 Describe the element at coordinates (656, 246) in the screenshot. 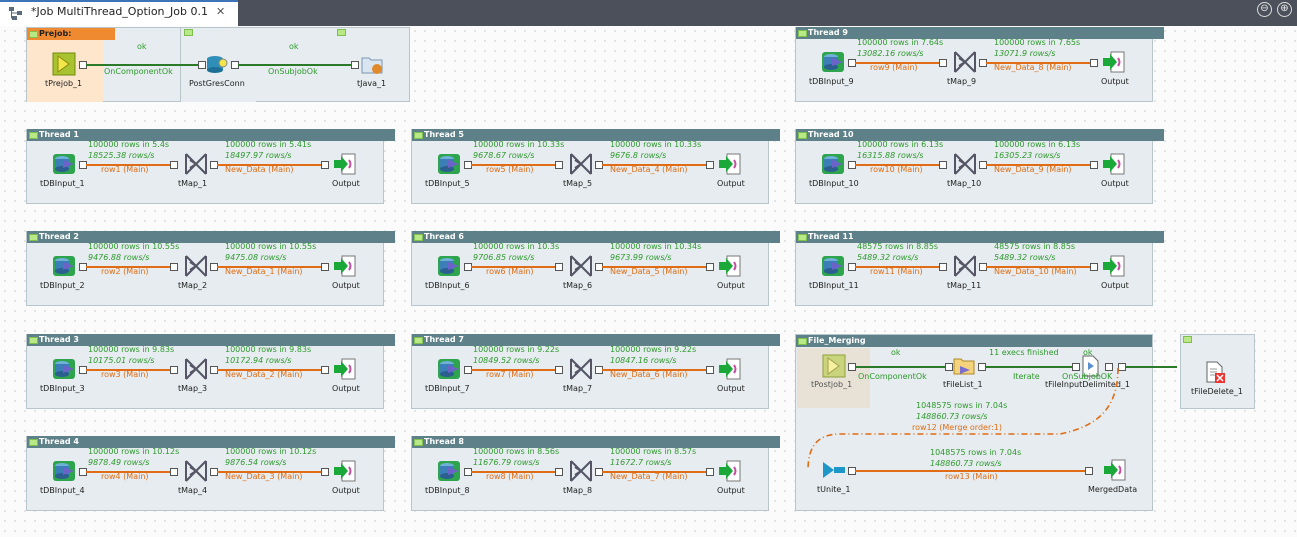

I see `output-stat: 100000 rows in 10.34s` at that location.